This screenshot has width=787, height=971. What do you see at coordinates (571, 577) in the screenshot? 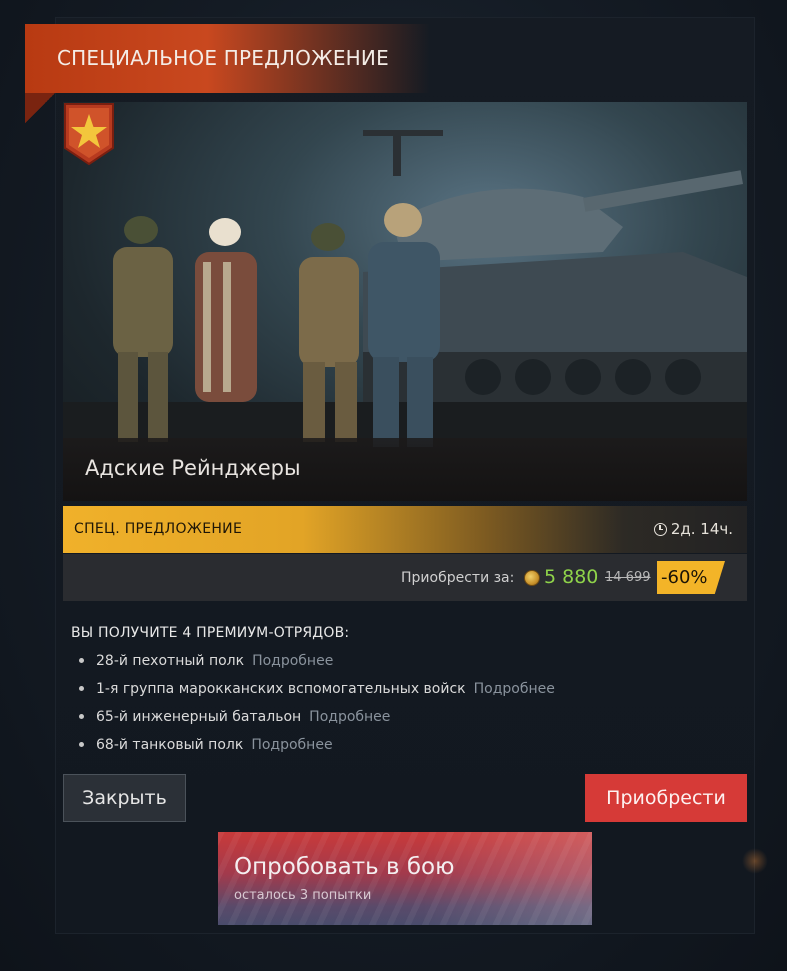
I see `price-new: 5 880` at bounding box center [571, 577].